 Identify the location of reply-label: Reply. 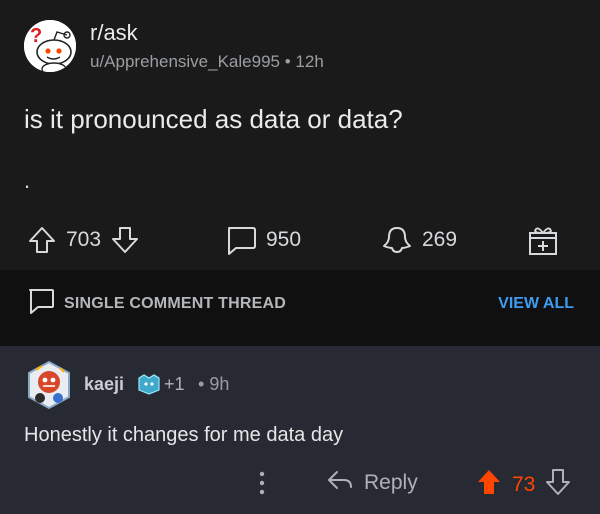
(391, 482).